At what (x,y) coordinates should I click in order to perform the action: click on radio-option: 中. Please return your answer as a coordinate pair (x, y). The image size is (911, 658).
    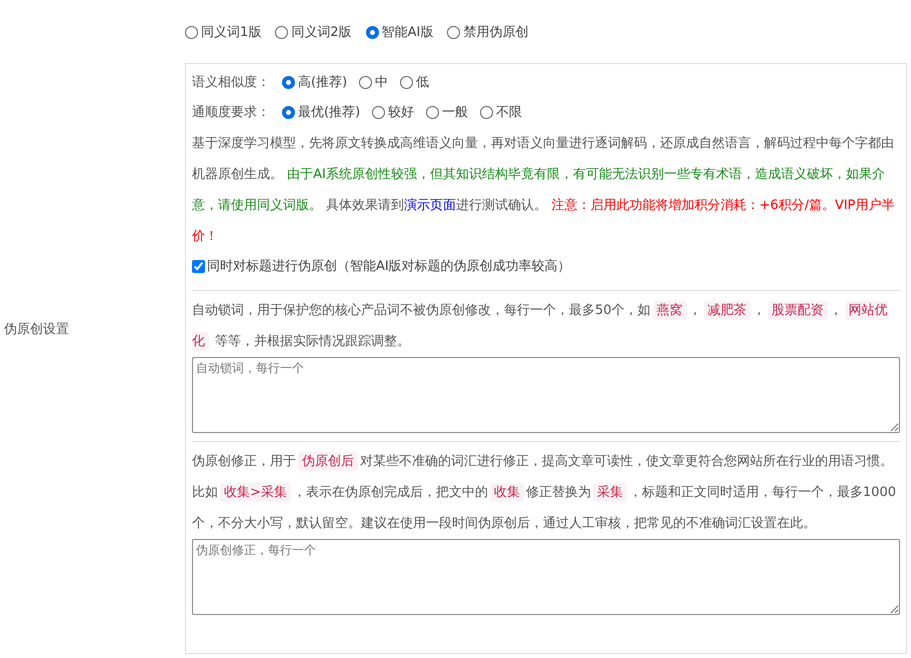
    Looking at the image, I should click on (373, 83).